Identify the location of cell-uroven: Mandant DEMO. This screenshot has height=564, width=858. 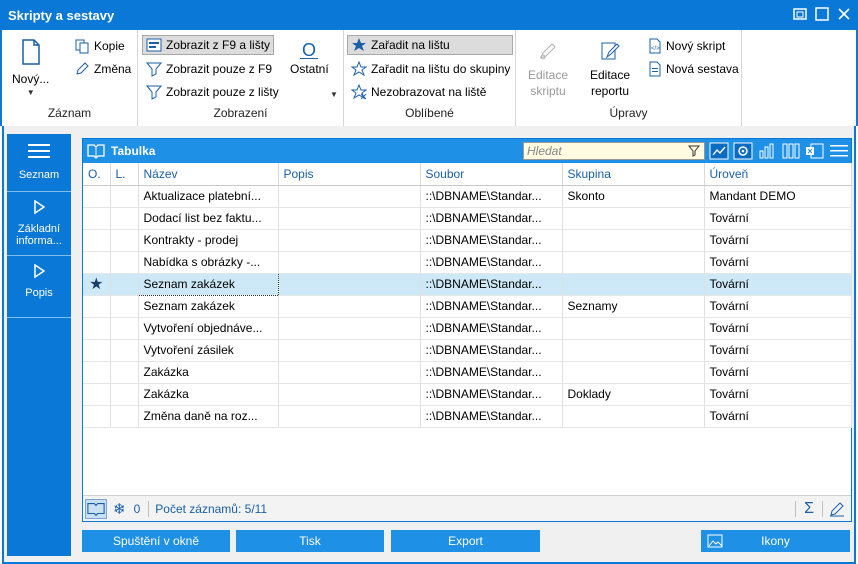
(778, 196).